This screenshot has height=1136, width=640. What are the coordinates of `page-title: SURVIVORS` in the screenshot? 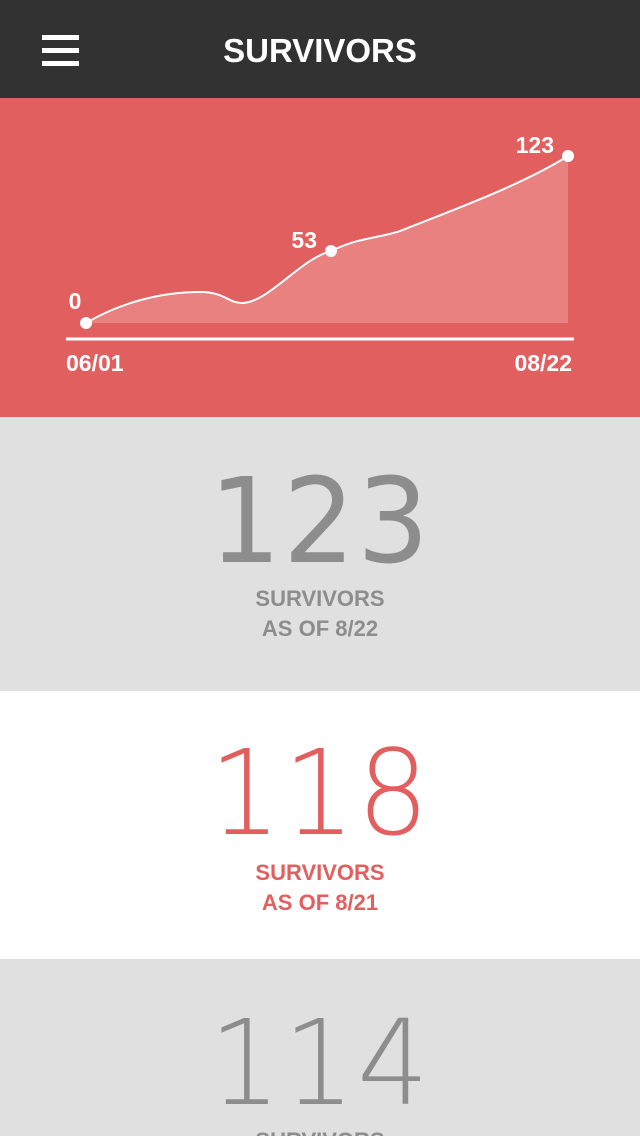 It's located at (320, 50).